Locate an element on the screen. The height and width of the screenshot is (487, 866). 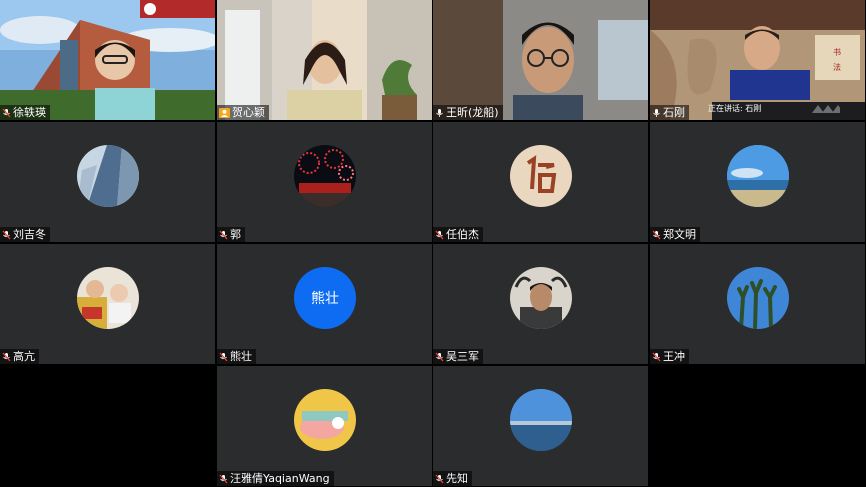
svg-text: 法 is located at coordinates (837, 67).